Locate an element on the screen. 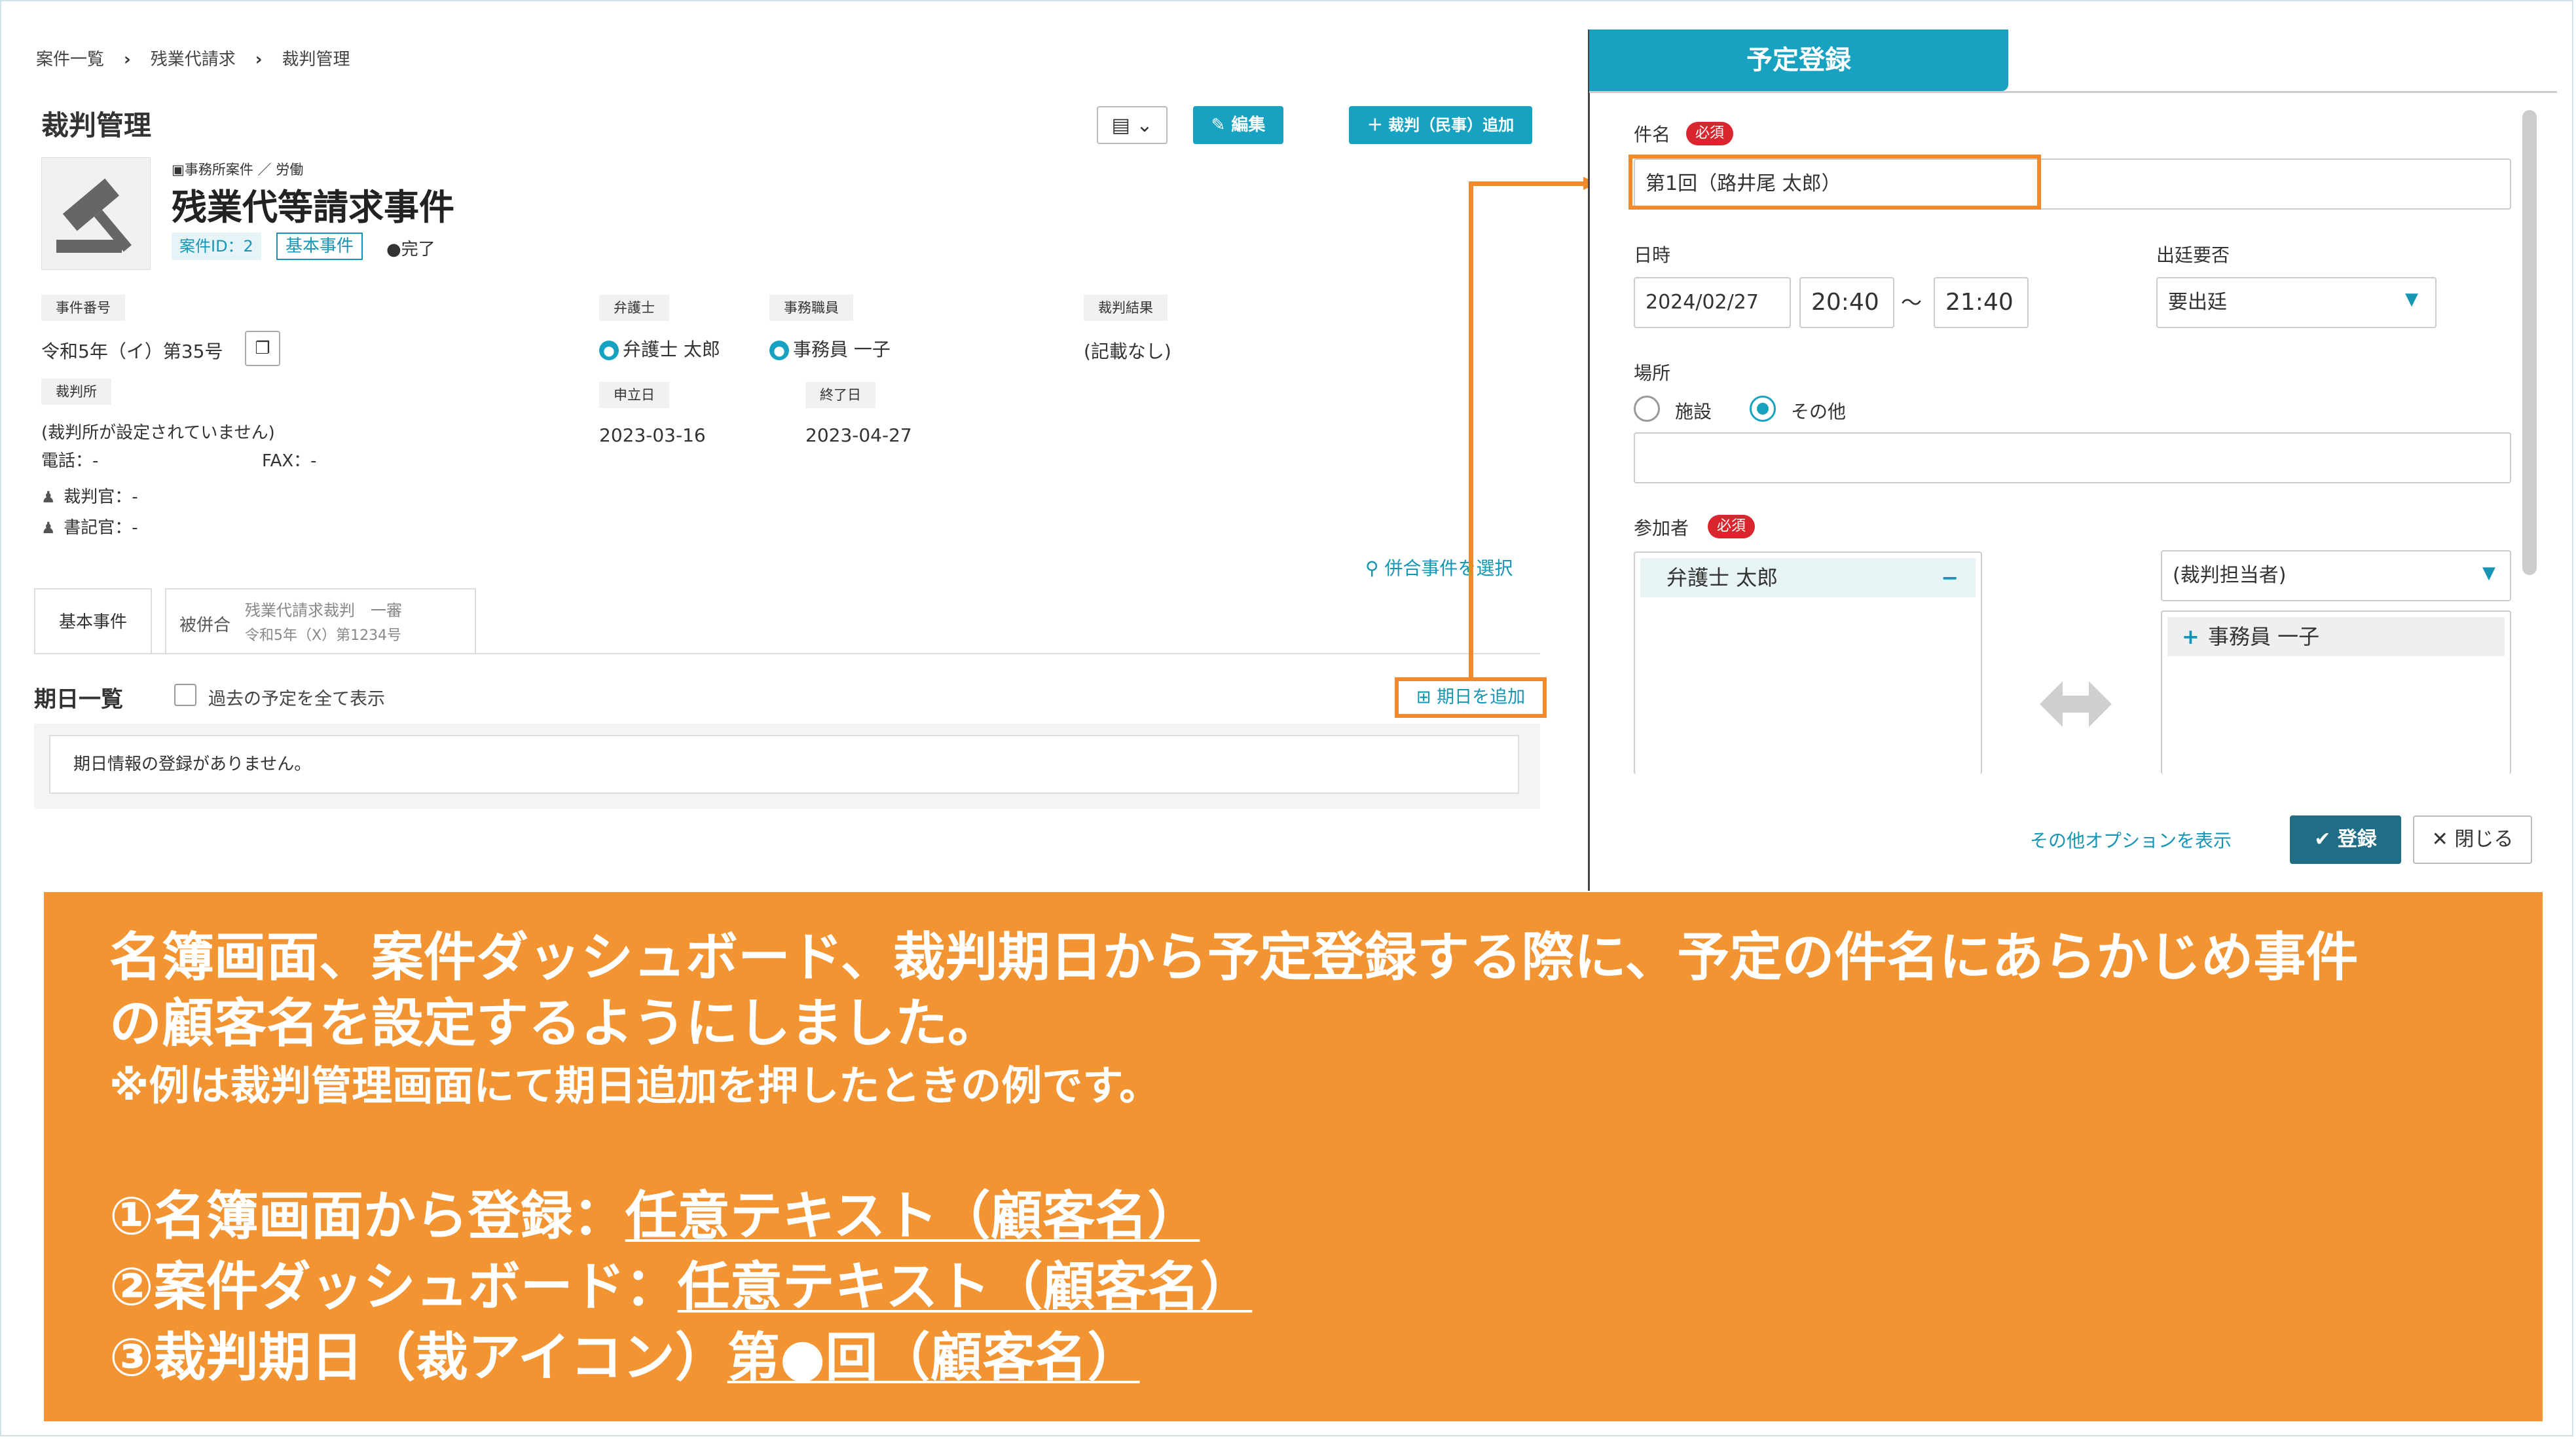 This screenshot has height=1439, width=2576. banner-item-1: ①名簿画面から登録：任意テキスト（顧客名） is located at coordinates (654, 1216).